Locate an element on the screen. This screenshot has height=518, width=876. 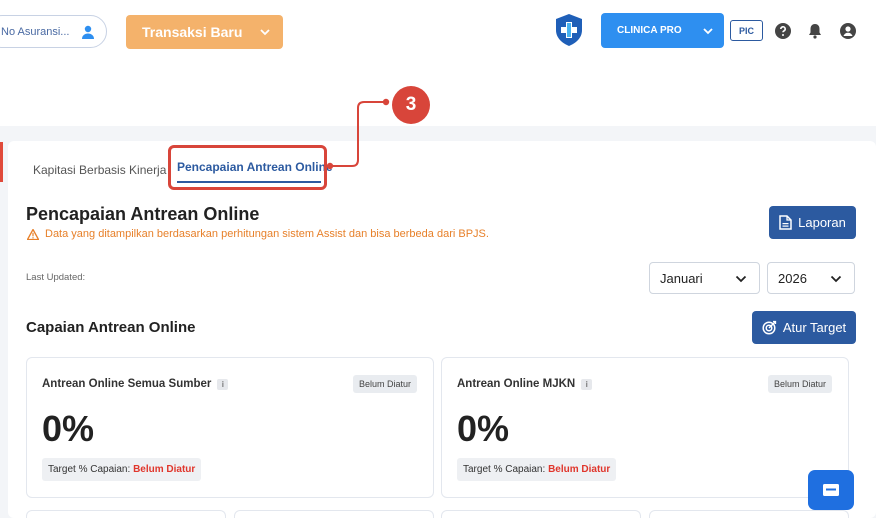
month-value: Januari is located at coordinates (681, 278).